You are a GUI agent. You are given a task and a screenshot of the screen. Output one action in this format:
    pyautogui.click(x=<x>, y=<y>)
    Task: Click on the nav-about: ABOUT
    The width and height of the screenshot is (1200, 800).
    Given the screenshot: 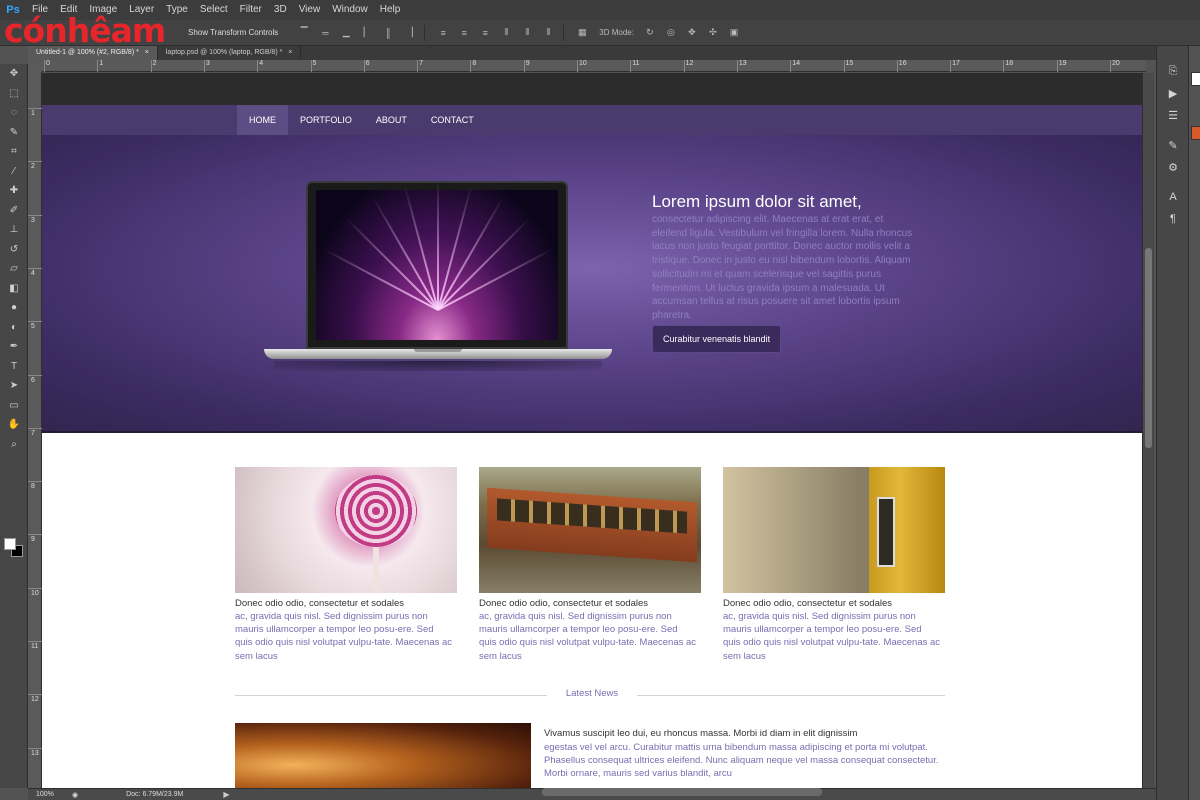 What is the action you would take?
    pyautogui.click(x=391, y=120)
    